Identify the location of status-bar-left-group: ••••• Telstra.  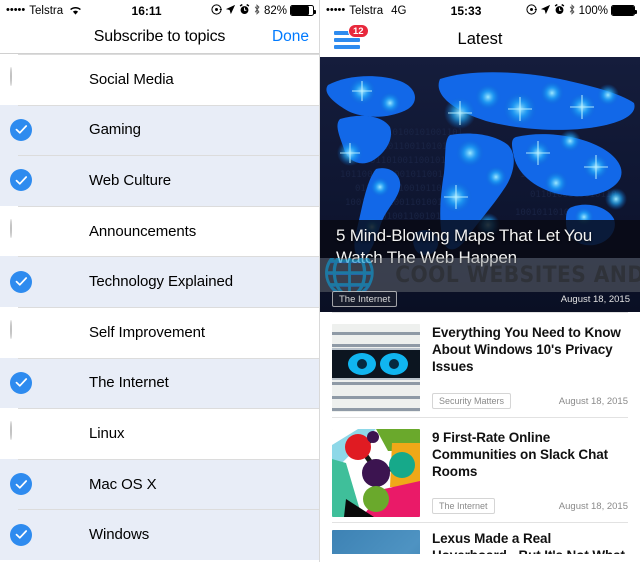
(44, 11).